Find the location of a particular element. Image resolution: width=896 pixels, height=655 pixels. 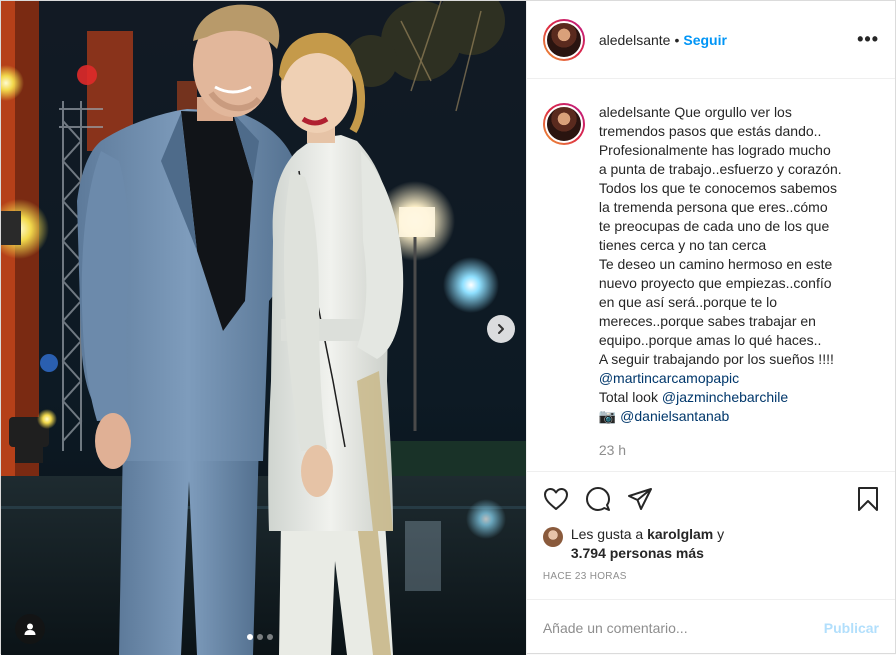

carousel-next-button is located at coordinates (501, 329).